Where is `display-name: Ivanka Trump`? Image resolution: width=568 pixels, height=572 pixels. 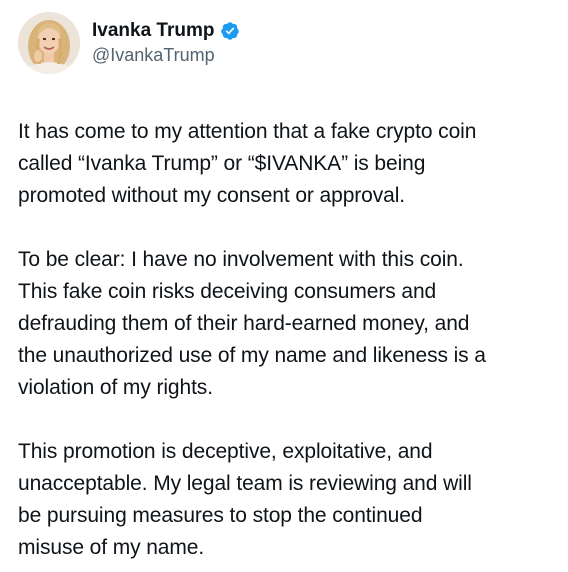 display-name: Ivanka Trump is located at coordinates (153, 31).